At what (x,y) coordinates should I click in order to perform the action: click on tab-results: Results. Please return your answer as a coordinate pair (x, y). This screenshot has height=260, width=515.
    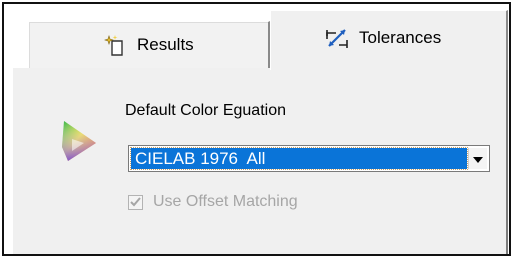
    Looking at the image, I should click on (149, 44).